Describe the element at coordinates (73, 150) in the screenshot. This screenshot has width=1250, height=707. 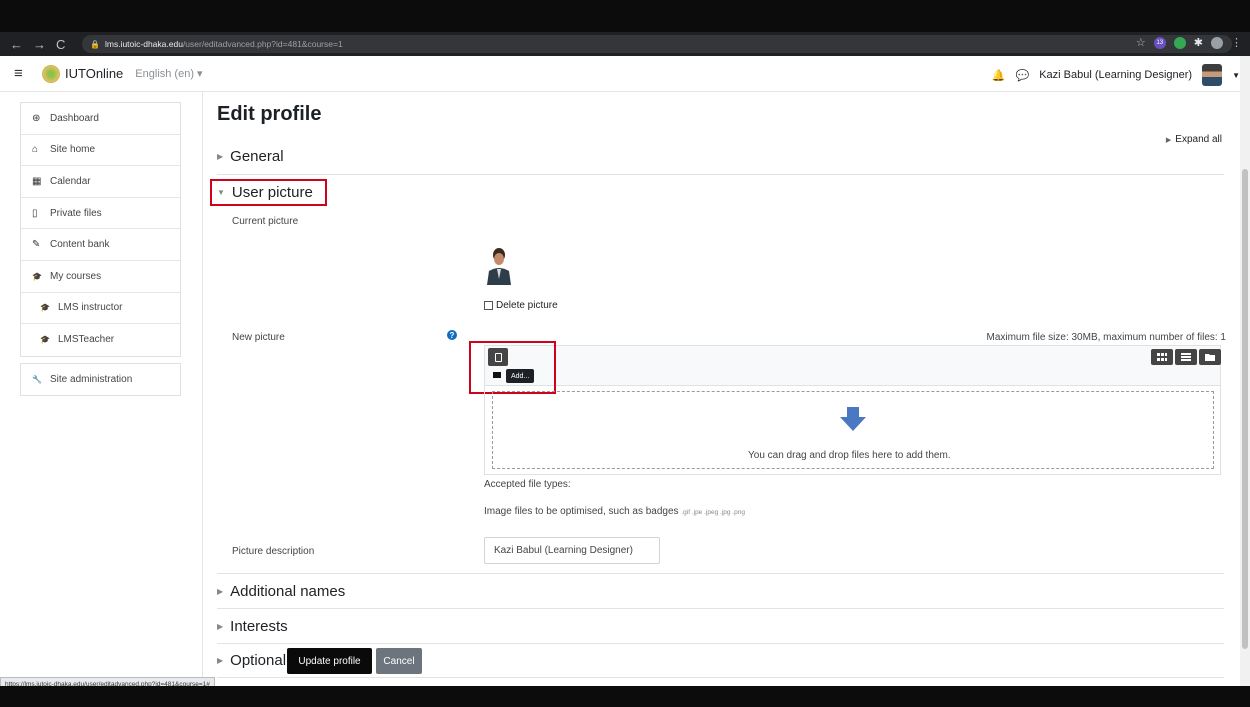
I see `sidebar-item-label: Site home` at that location.